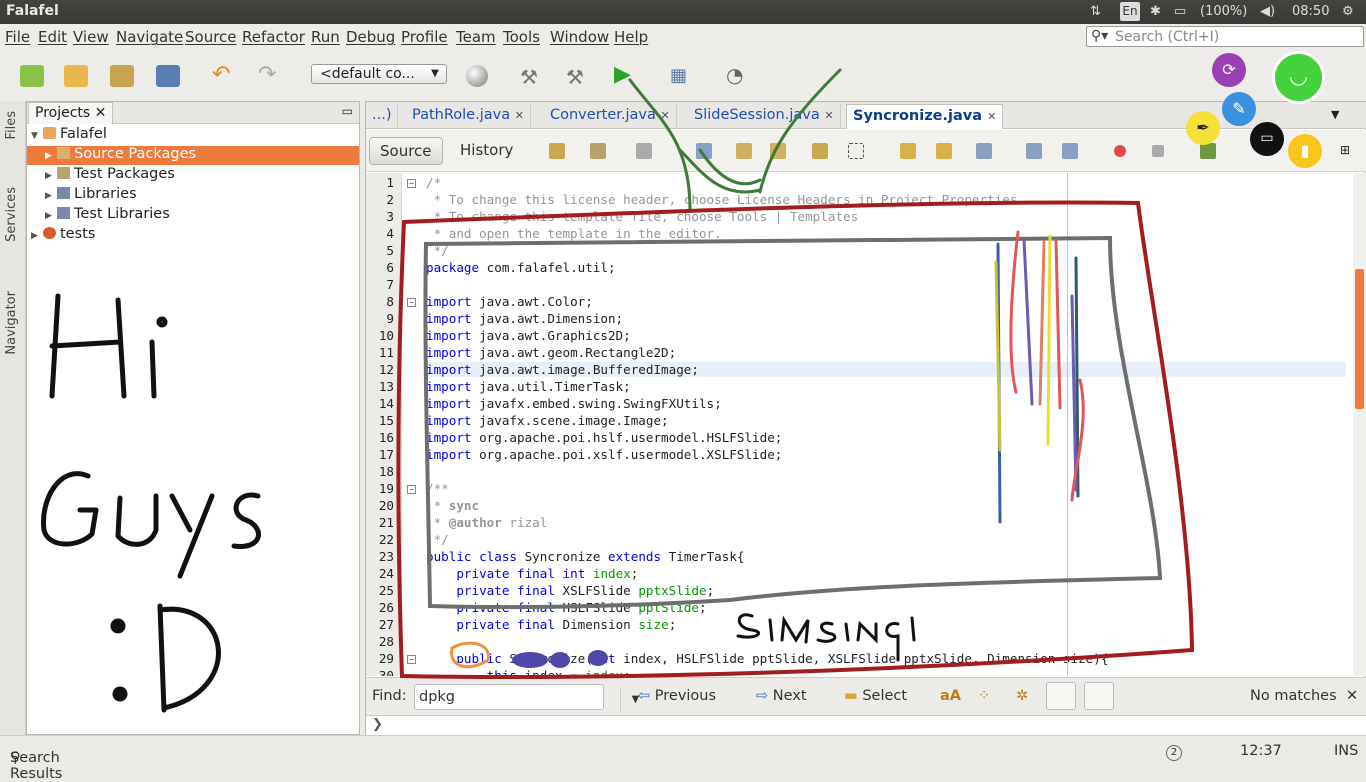 This screenshot has width=1366, height=782. I want to click on globe-icon, so click(477, 76).